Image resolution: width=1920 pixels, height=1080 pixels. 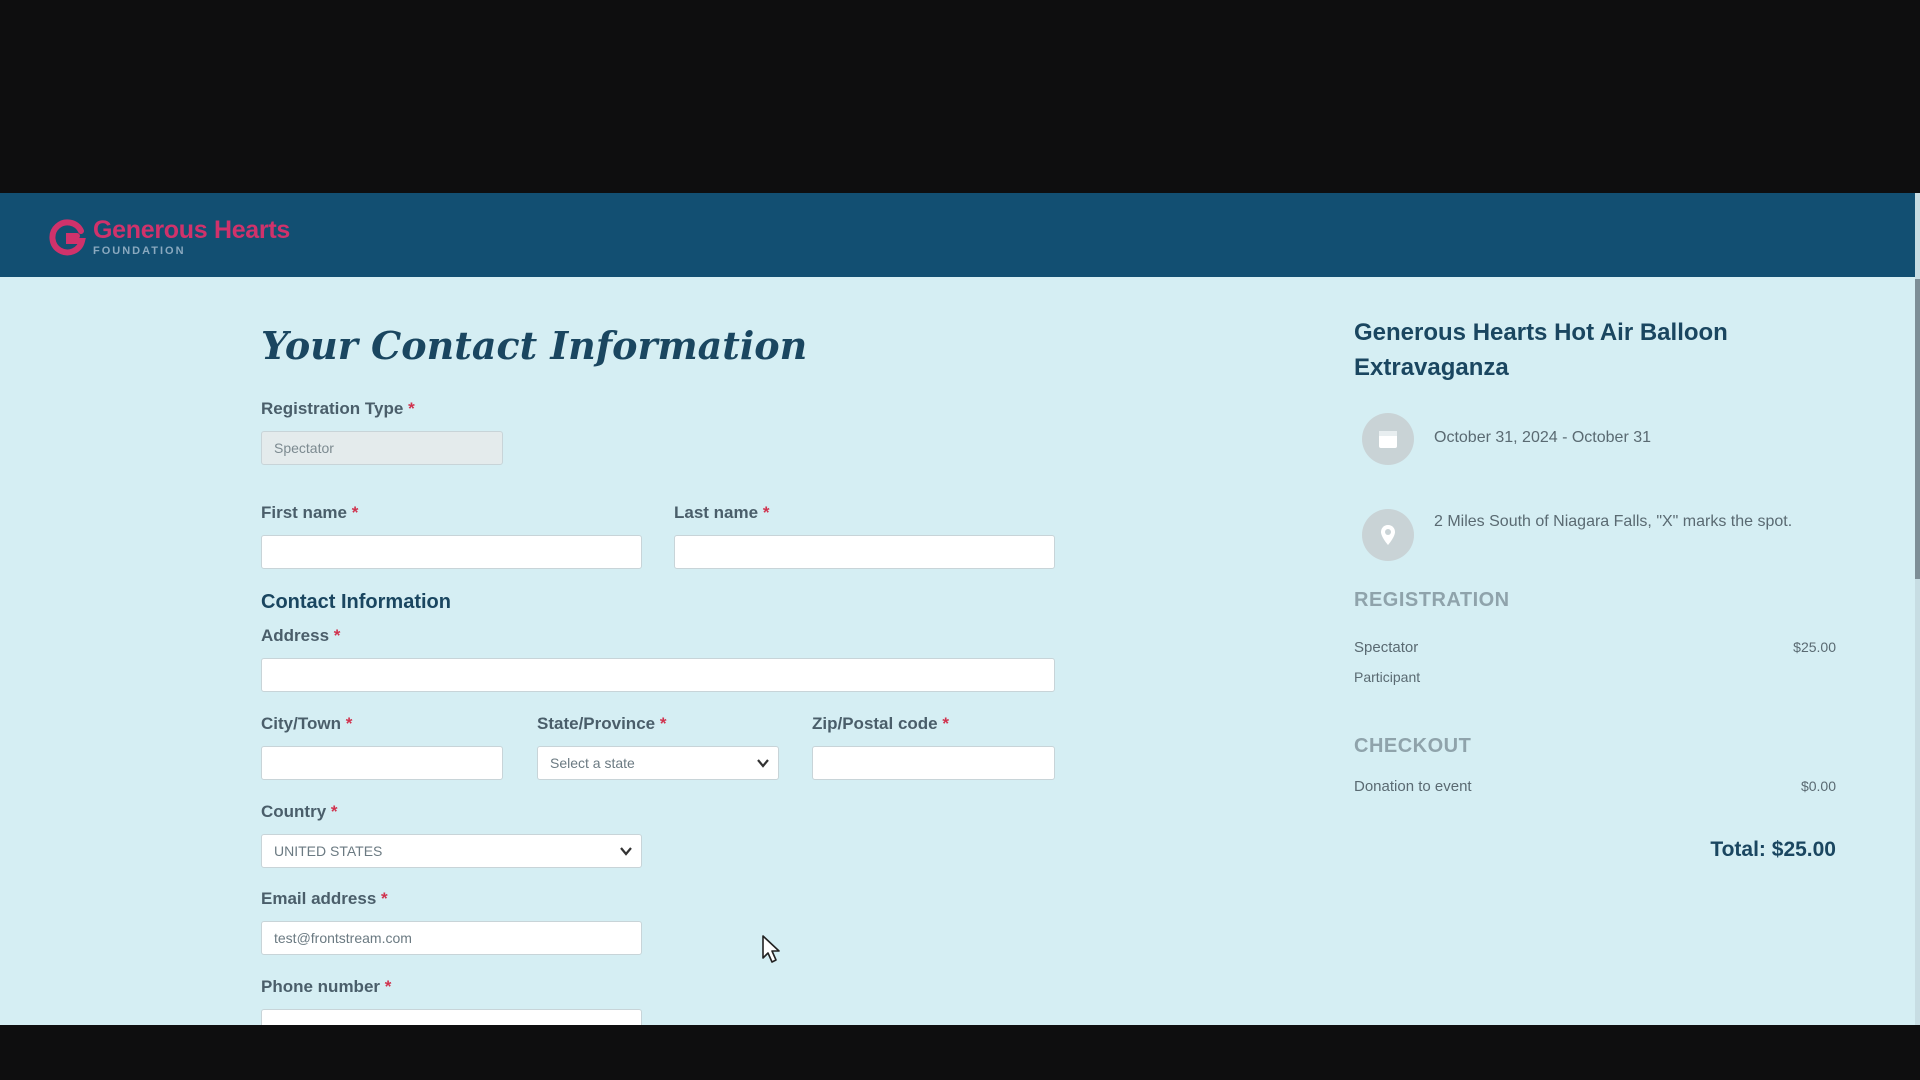 I want to click on country-select: UNITED STATES, so click(x=451, y=851).